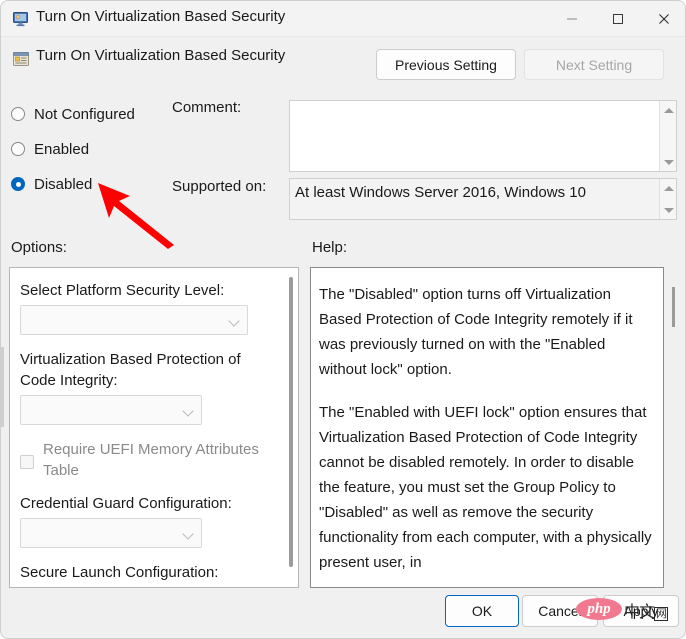 Image resolution: width=686 pixels, height=639 pixels. I want to click on radio-not-configured: Not Configured, so click(73, 114).